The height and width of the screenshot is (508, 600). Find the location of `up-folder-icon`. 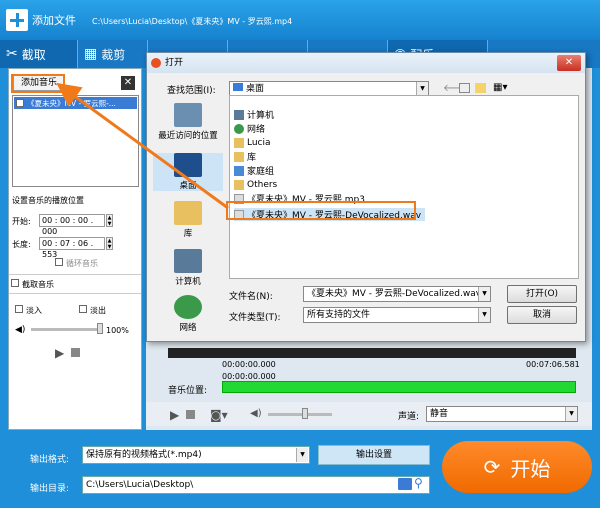

up-folder-icon is located at coordinates (464, 88).